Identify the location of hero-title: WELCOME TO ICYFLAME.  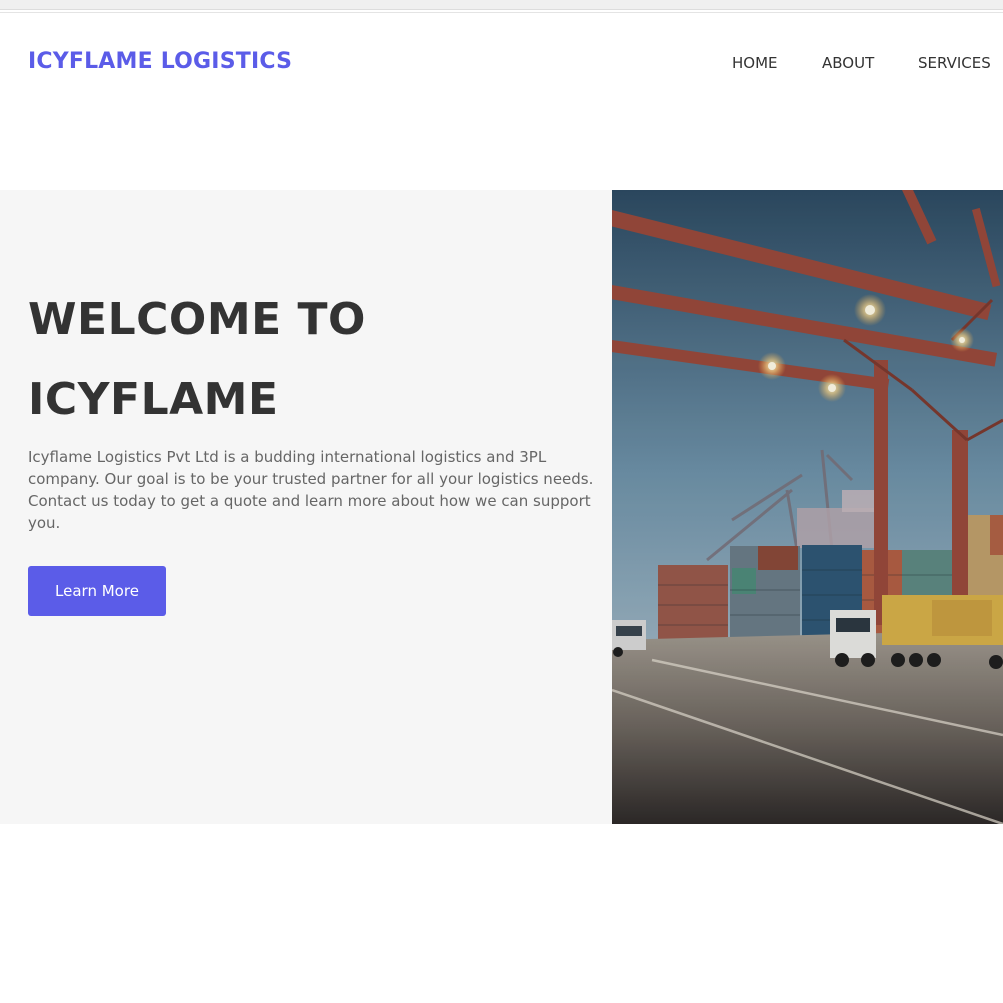
(197, 360).